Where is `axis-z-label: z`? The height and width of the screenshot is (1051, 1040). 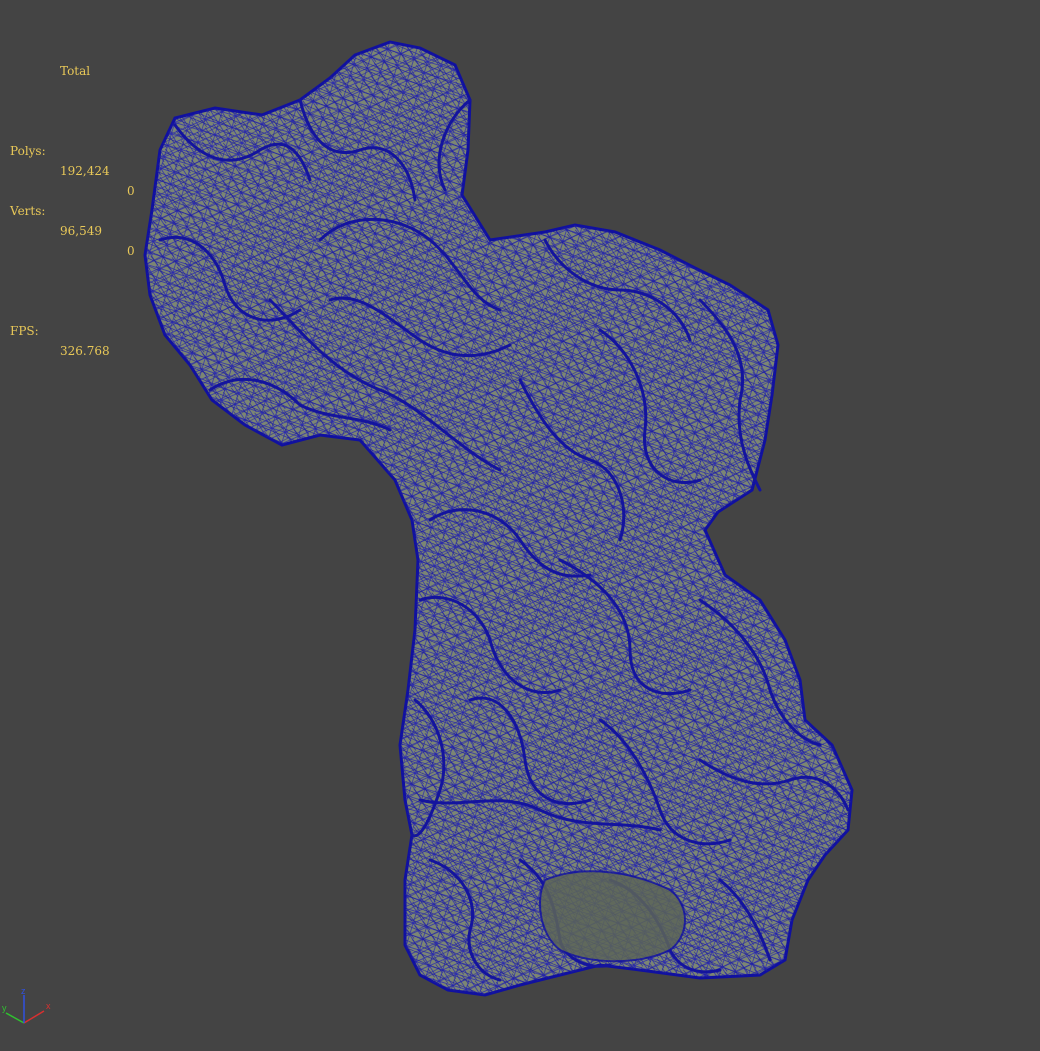
axis-z-label: z is located at coordinates (23, 991).